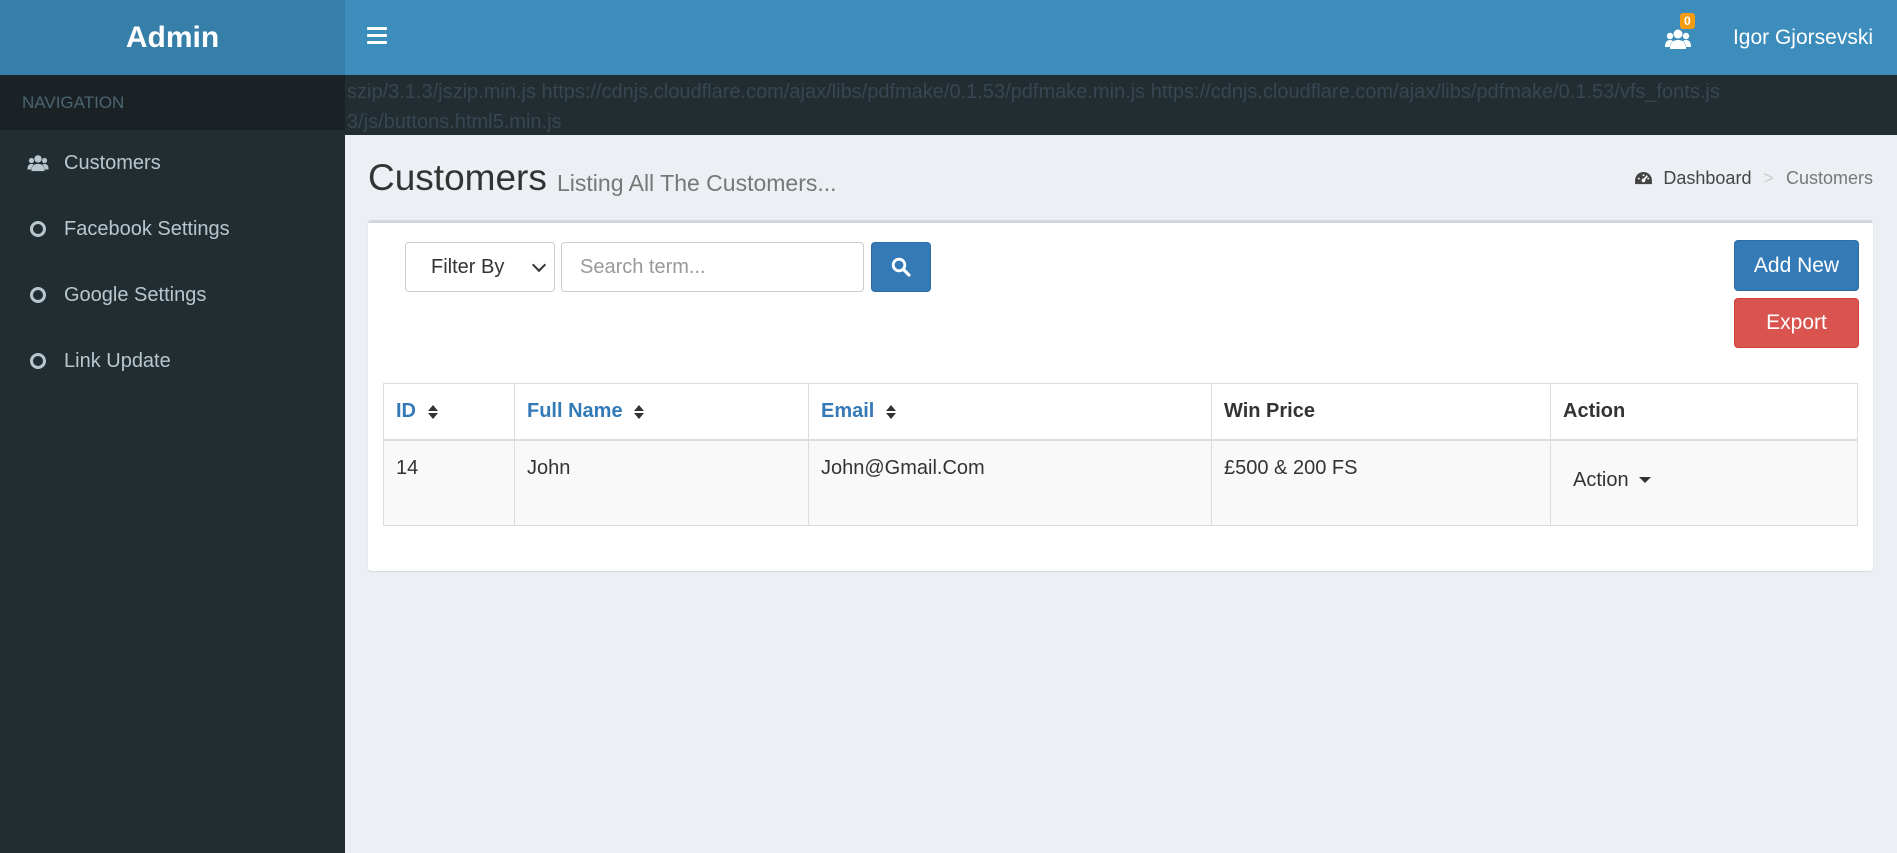  Describe the element at coordinates (1644, 480) in the screenshot. I see `caret-down-icon` at that location.